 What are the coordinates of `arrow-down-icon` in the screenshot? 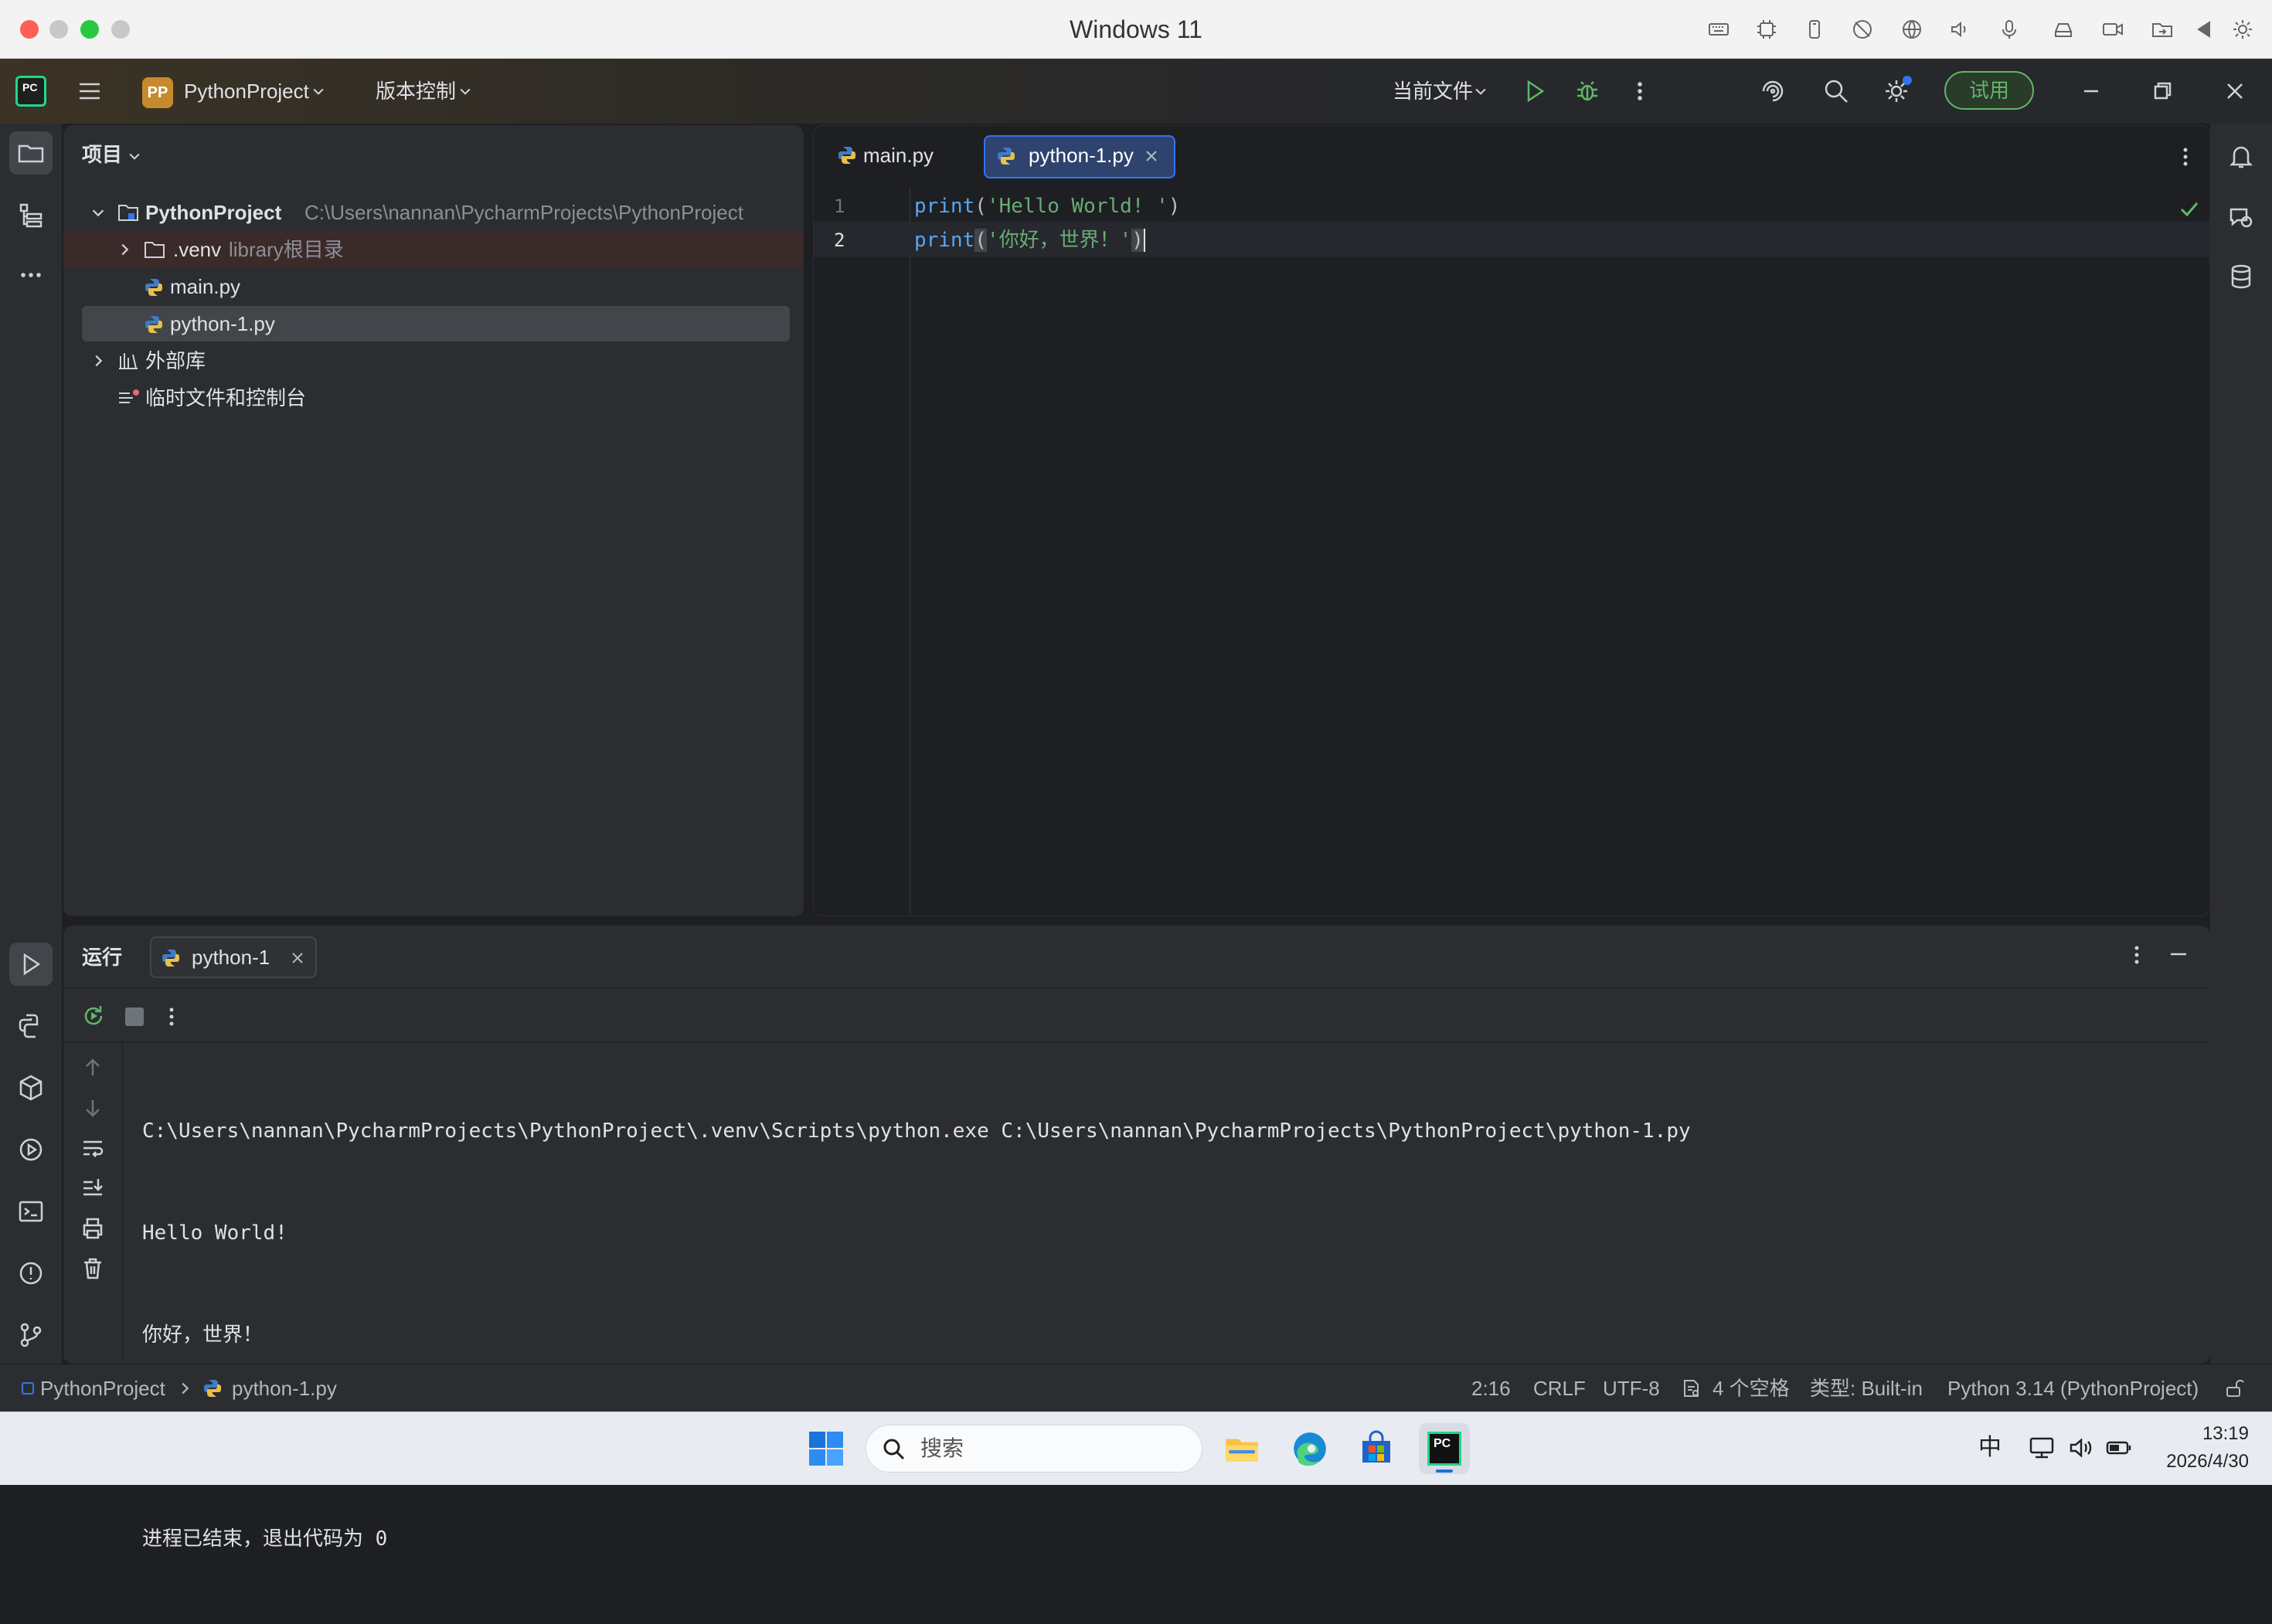 It's located at (92, 1108).